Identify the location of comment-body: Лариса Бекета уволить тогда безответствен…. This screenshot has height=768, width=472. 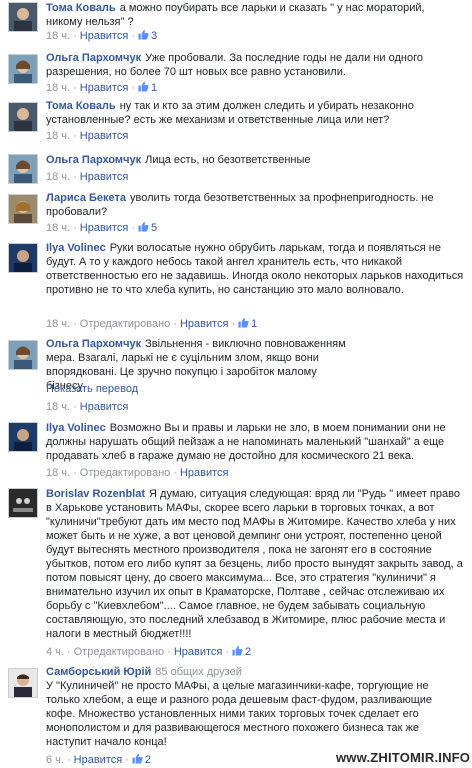
(255, 205).